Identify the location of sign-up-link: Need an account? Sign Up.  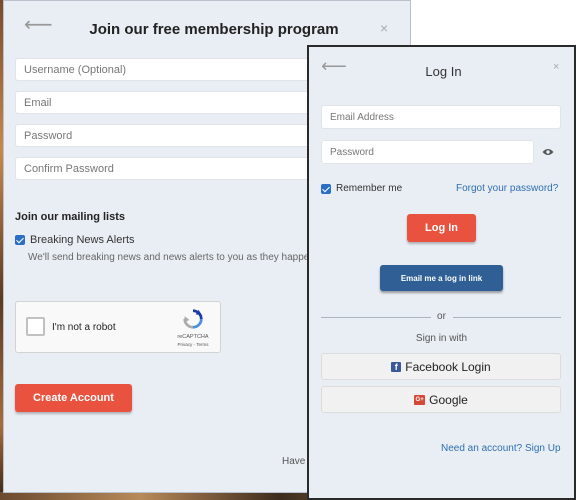
(501, 448).